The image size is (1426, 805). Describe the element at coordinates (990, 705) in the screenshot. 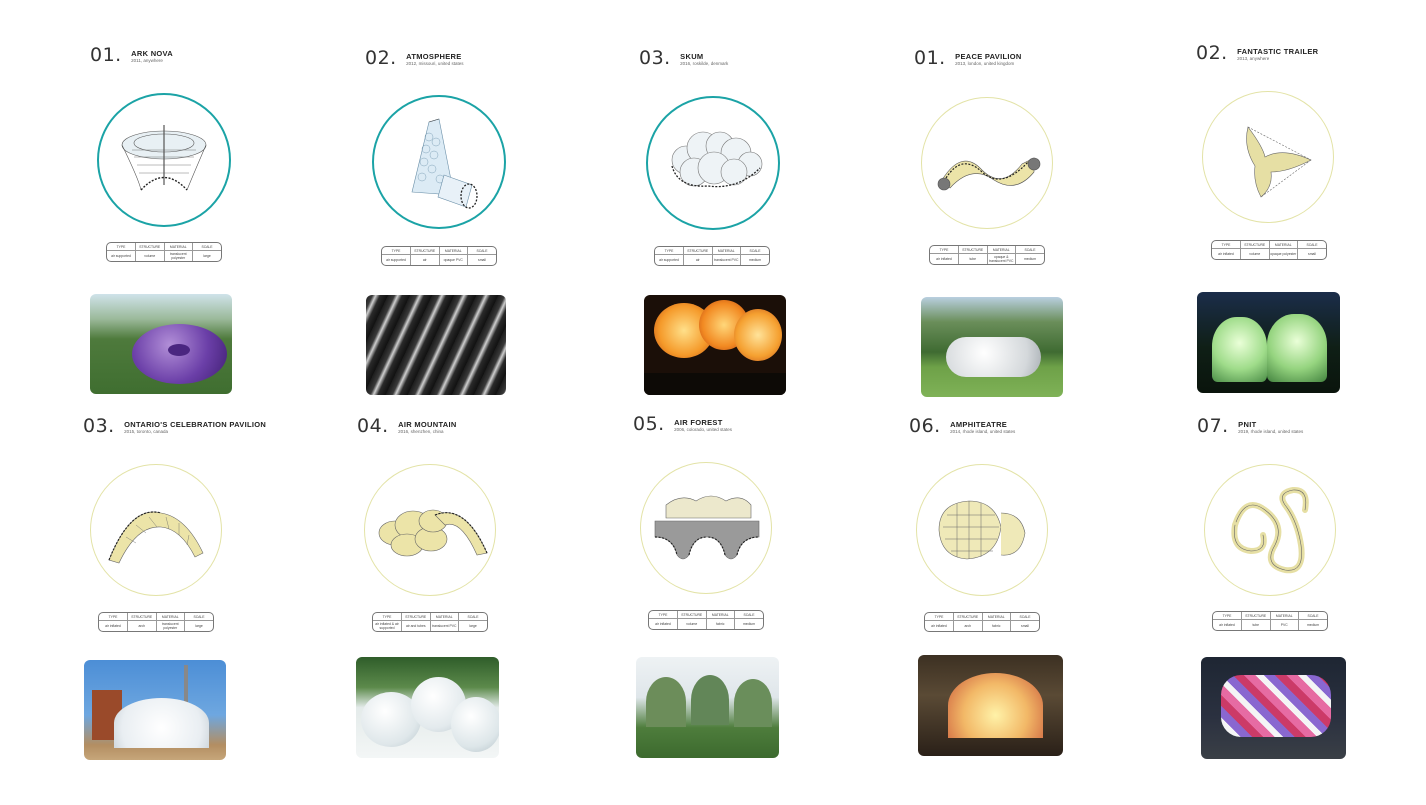

I see `amphiteatre-photo` at that location.